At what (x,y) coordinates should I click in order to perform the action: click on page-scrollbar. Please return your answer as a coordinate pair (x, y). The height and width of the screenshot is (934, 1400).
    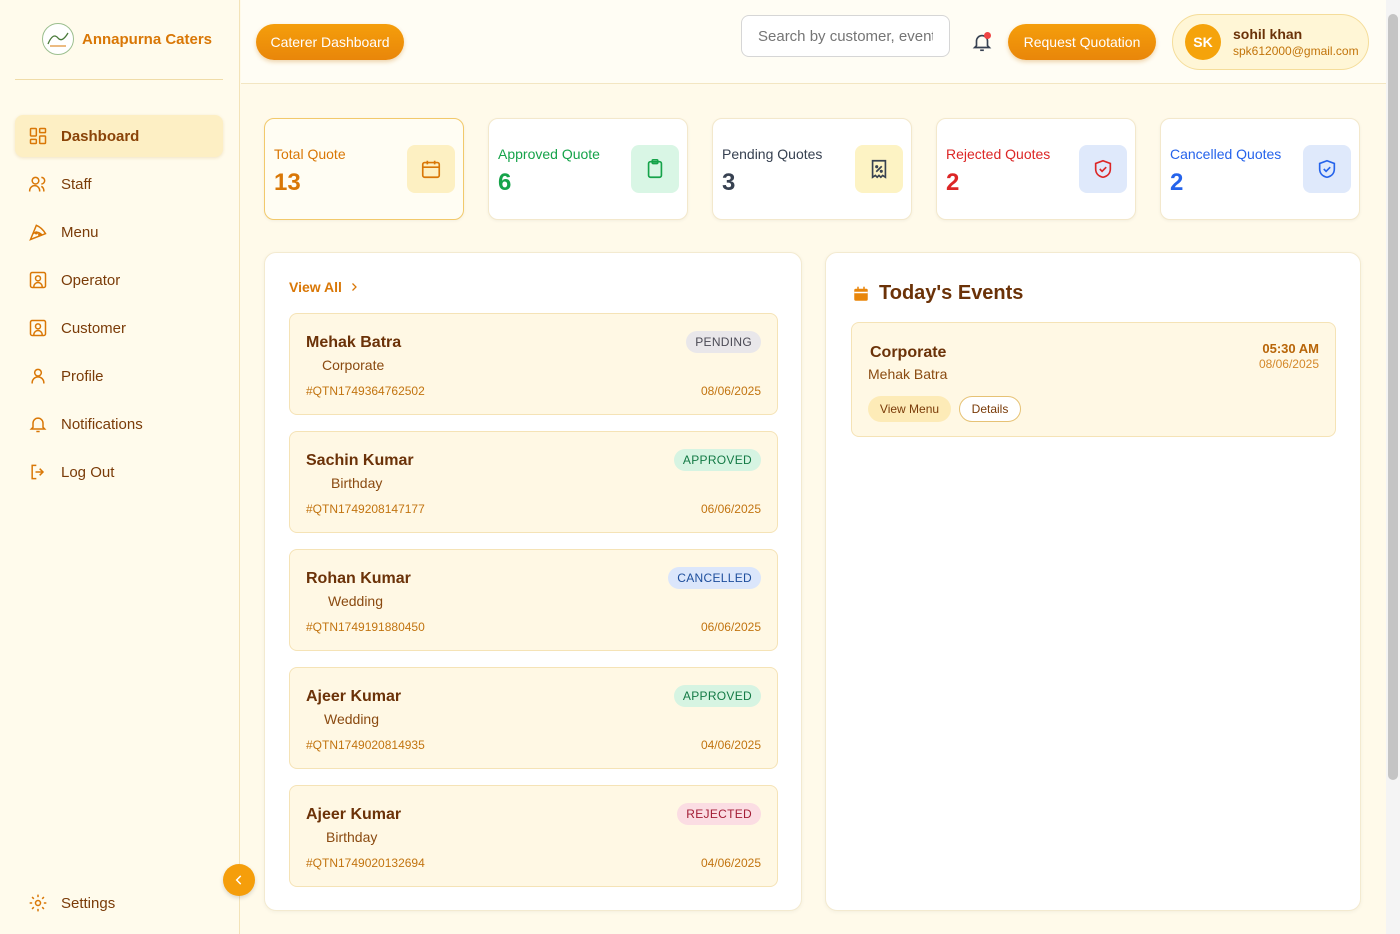
    Looking at the image, I should click on (1393, 467).